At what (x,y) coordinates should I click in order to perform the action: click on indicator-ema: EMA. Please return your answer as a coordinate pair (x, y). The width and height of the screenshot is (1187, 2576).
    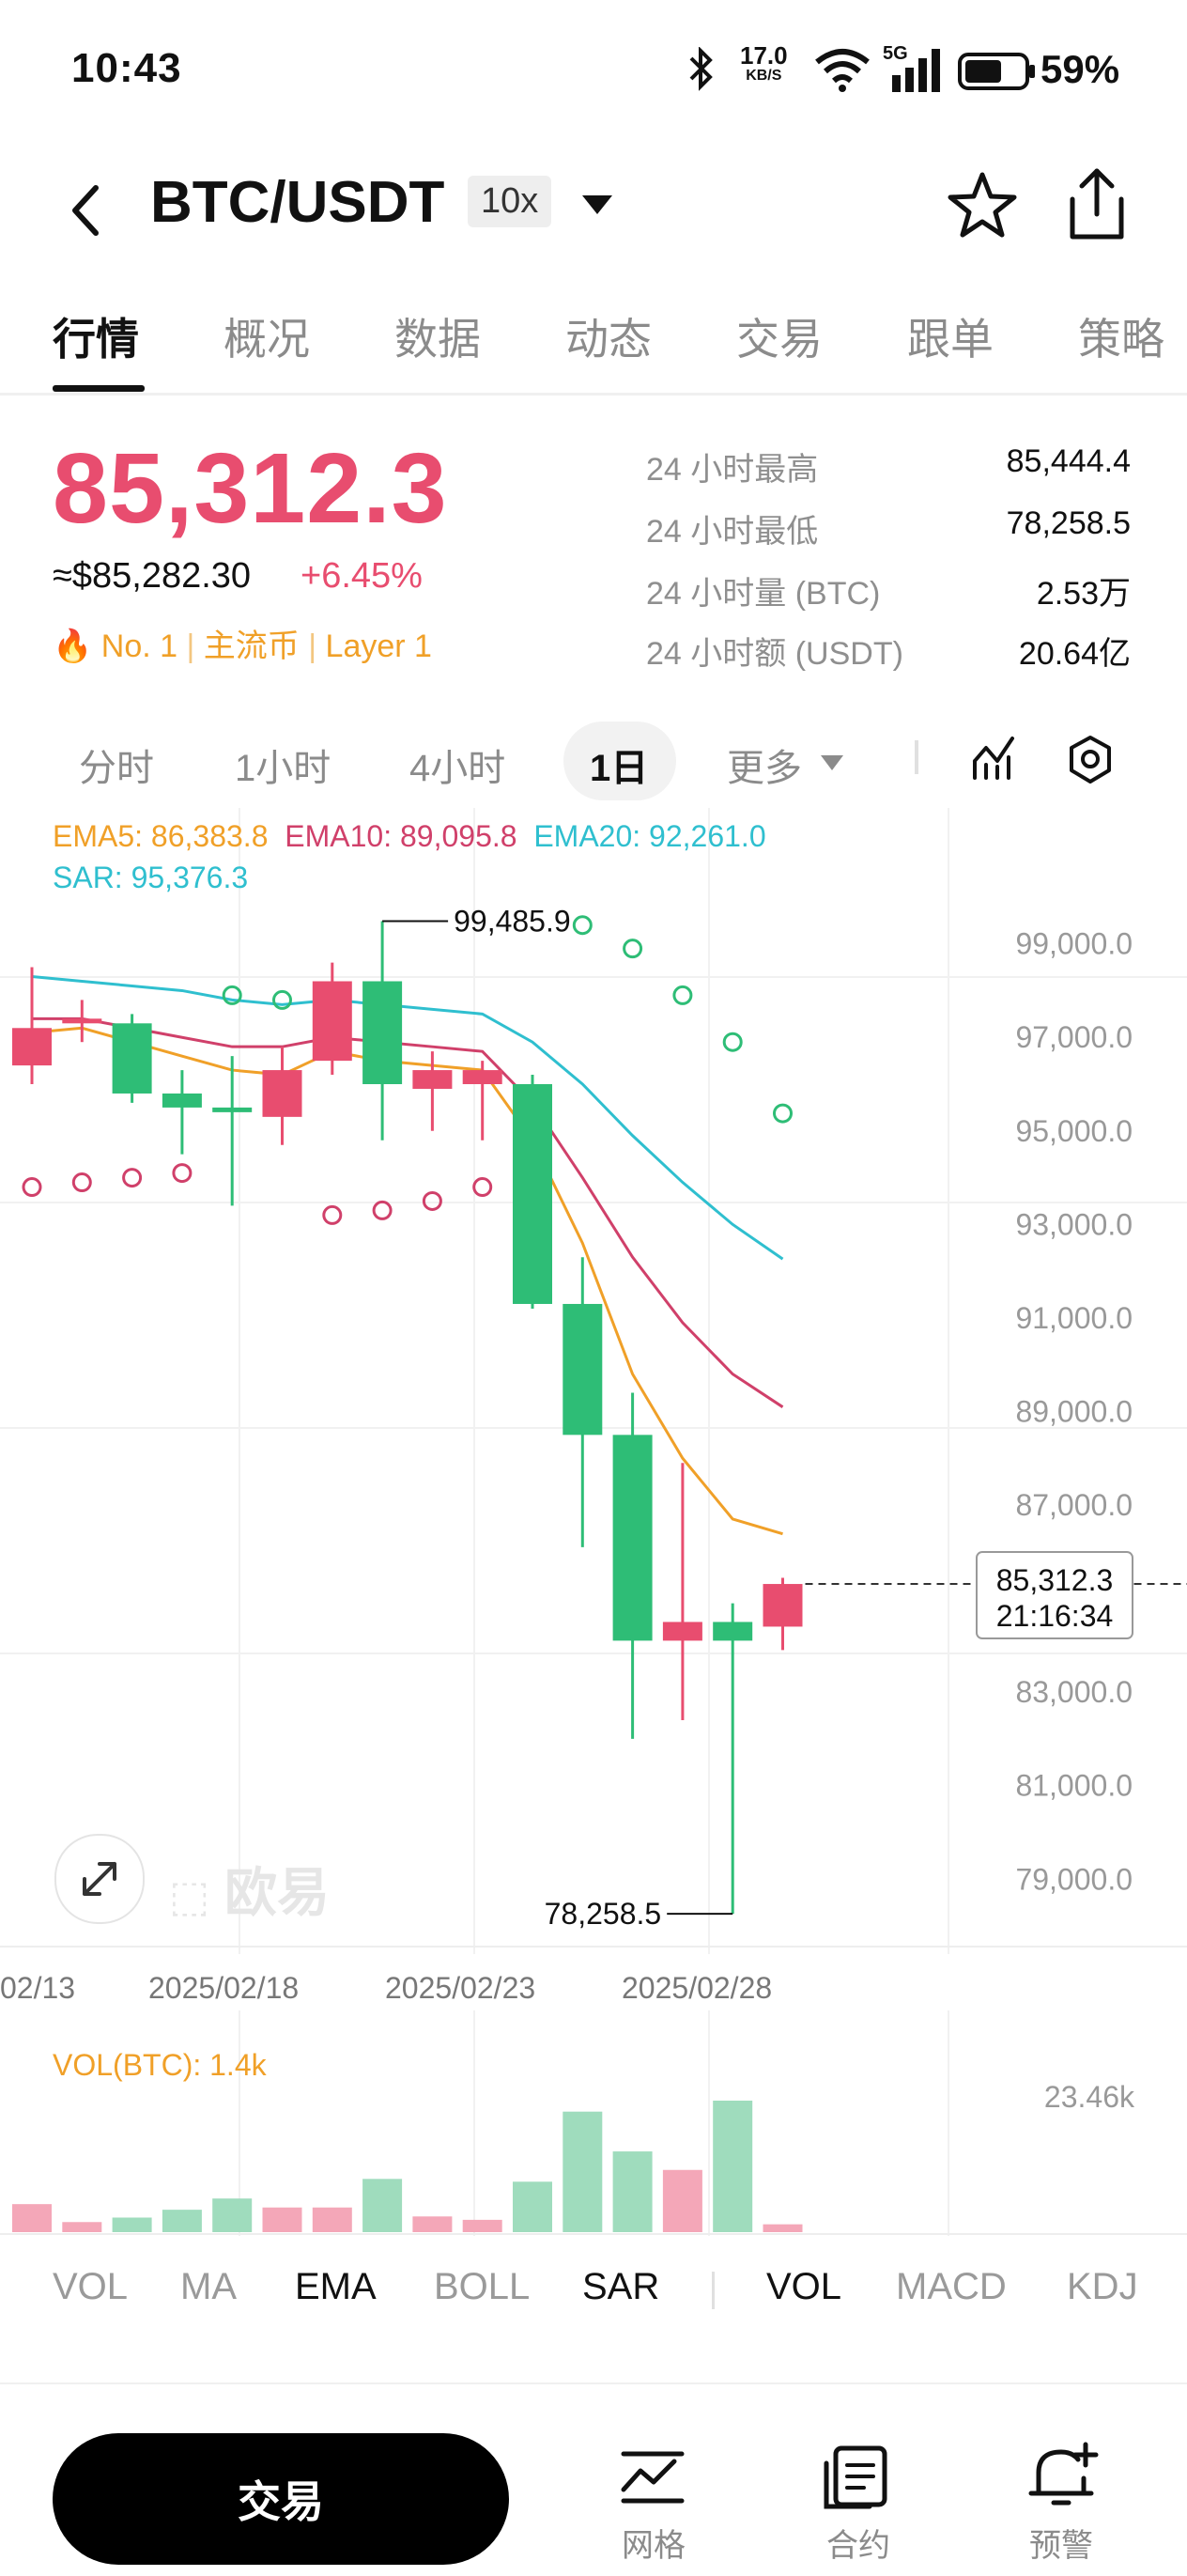
    Looking at the image, I should click on (336, 2287).